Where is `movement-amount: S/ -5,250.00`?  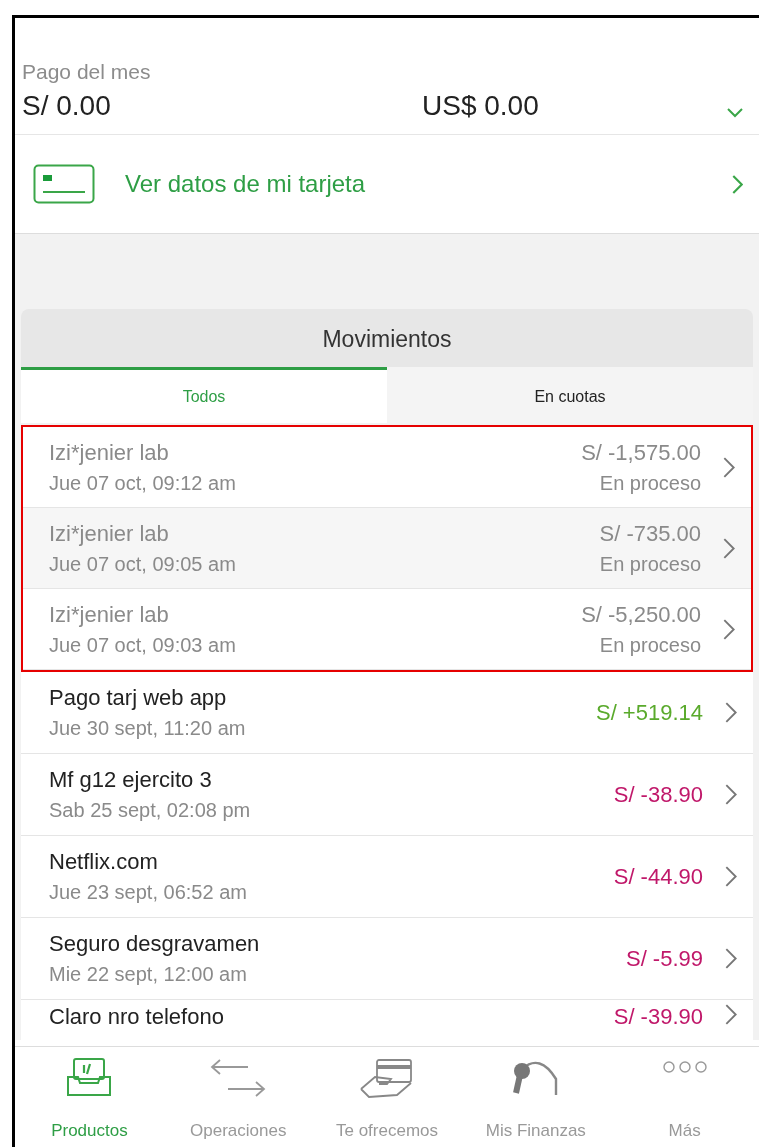 movement-amount: S/ -5,250.00 is located at coordinates (641, 614).